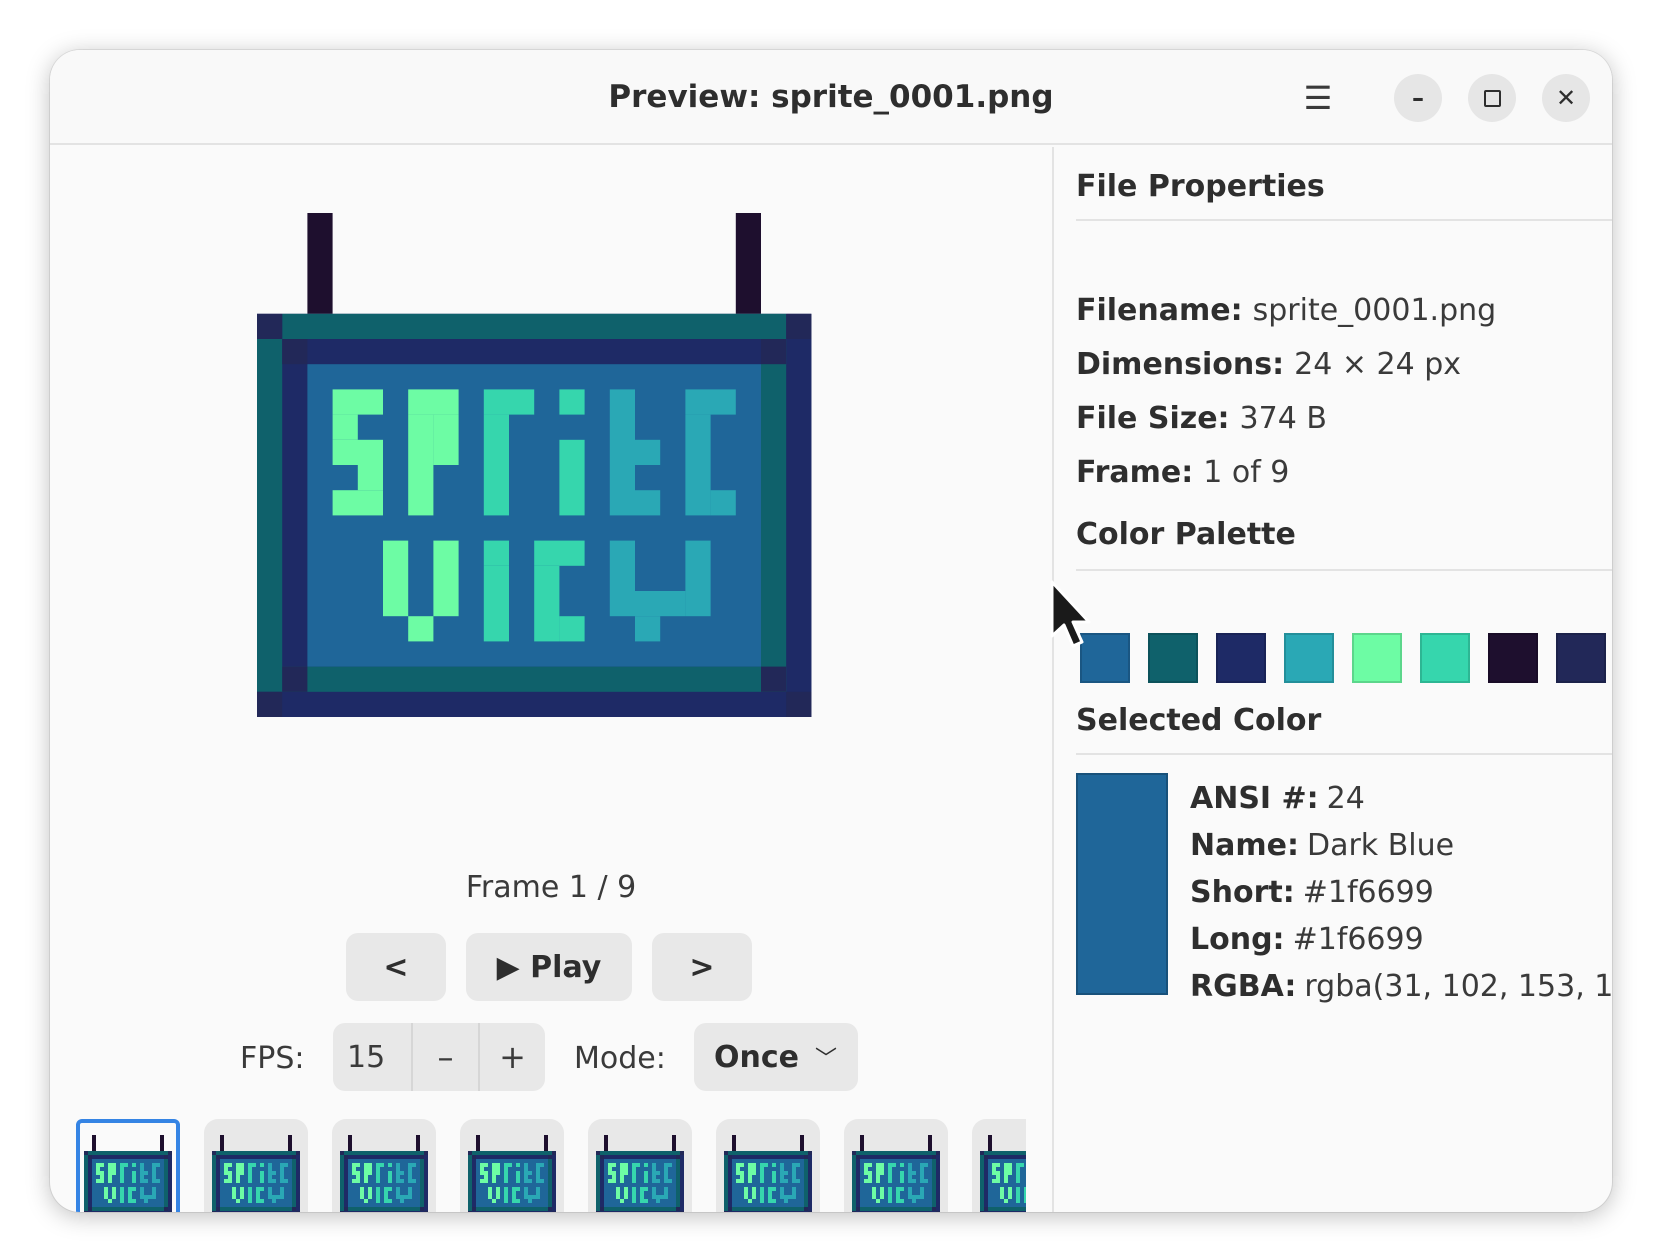  I want to click on sprite-preview-image, so click(534, 465).